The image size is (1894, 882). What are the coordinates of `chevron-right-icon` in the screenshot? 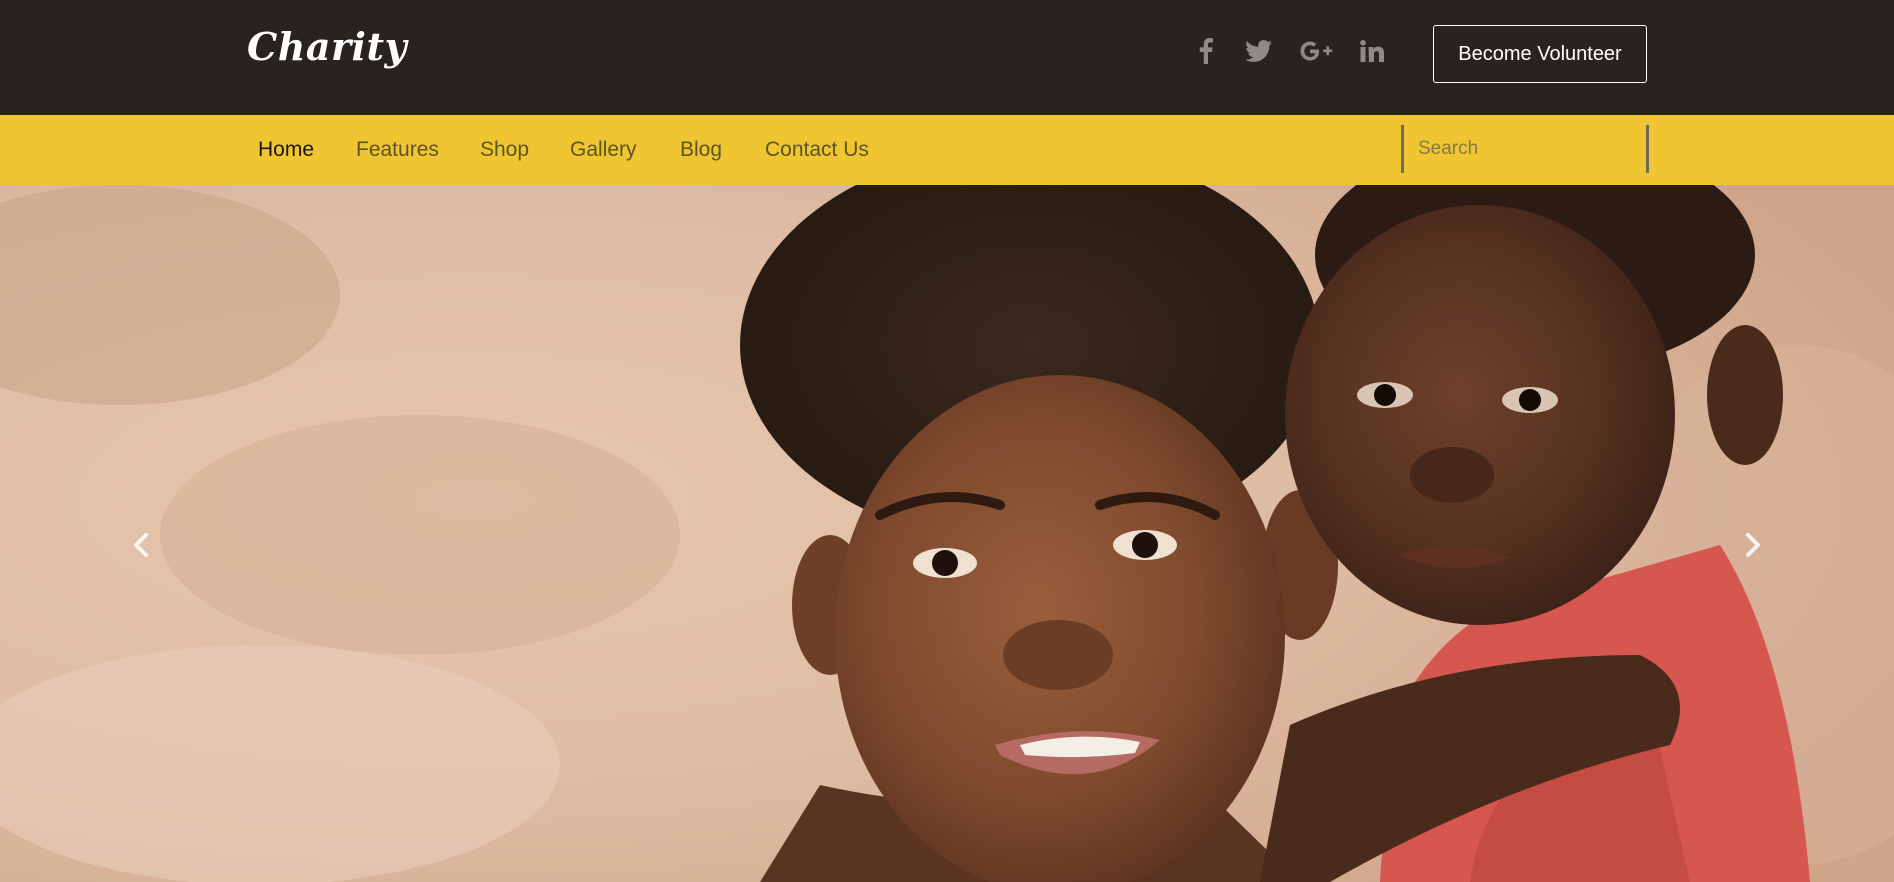 It's located at (1753, 545).